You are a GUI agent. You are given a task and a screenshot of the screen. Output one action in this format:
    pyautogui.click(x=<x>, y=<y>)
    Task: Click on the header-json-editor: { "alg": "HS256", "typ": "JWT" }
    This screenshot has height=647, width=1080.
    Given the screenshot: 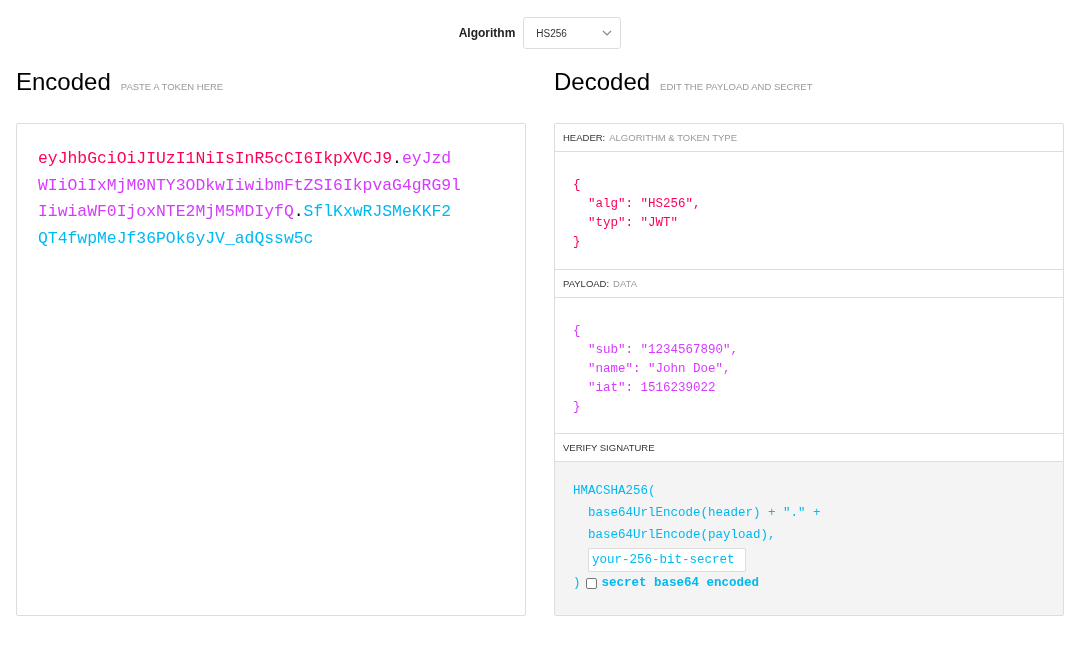 What is the action you would take?
    pyautogui.click(x=809, y=211)
    